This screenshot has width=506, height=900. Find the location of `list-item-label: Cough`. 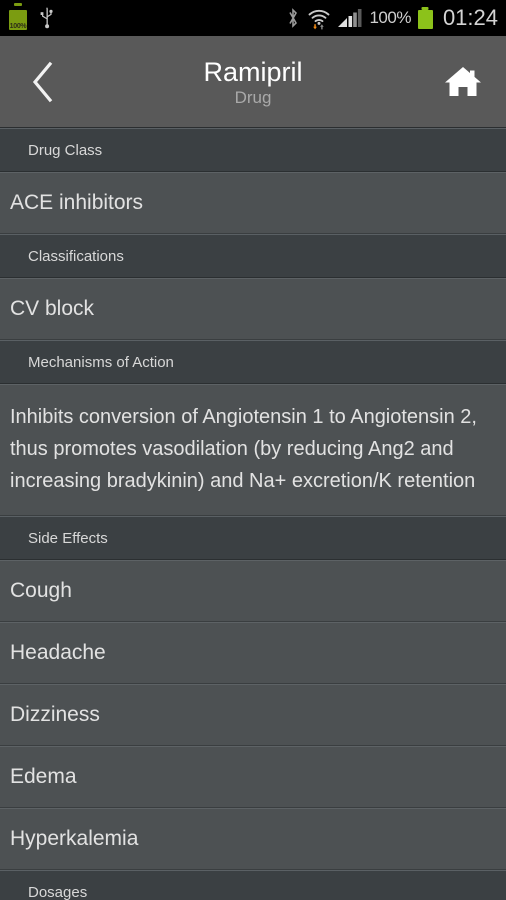

list-item-label: Cough is located at coordinates (41, 590).